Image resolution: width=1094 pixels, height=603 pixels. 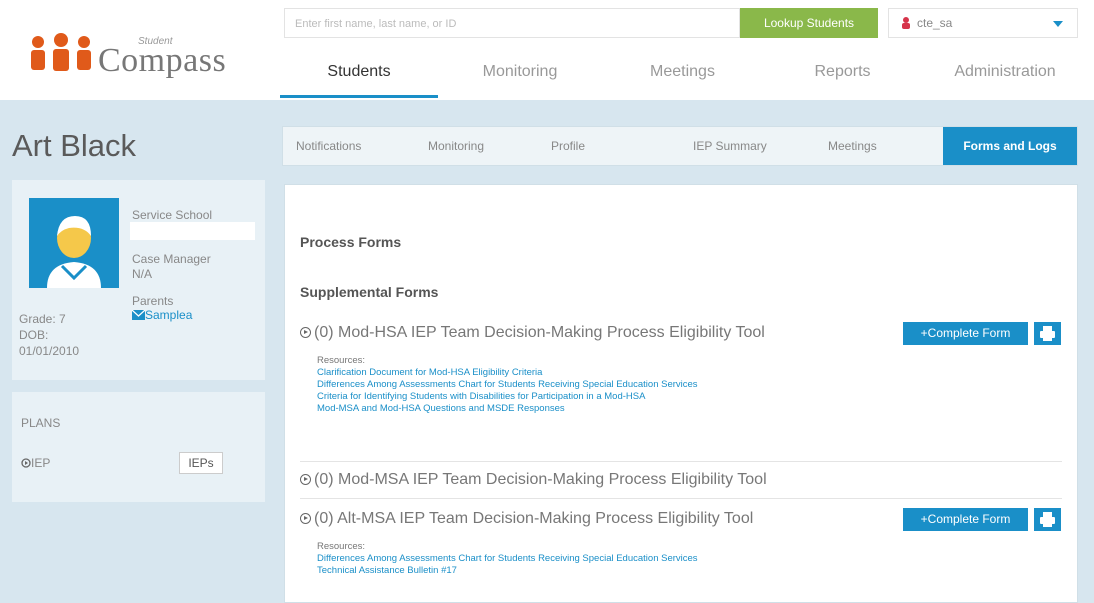 I want to click on tab-notifications: Notifications, so click(x=328, y=146).